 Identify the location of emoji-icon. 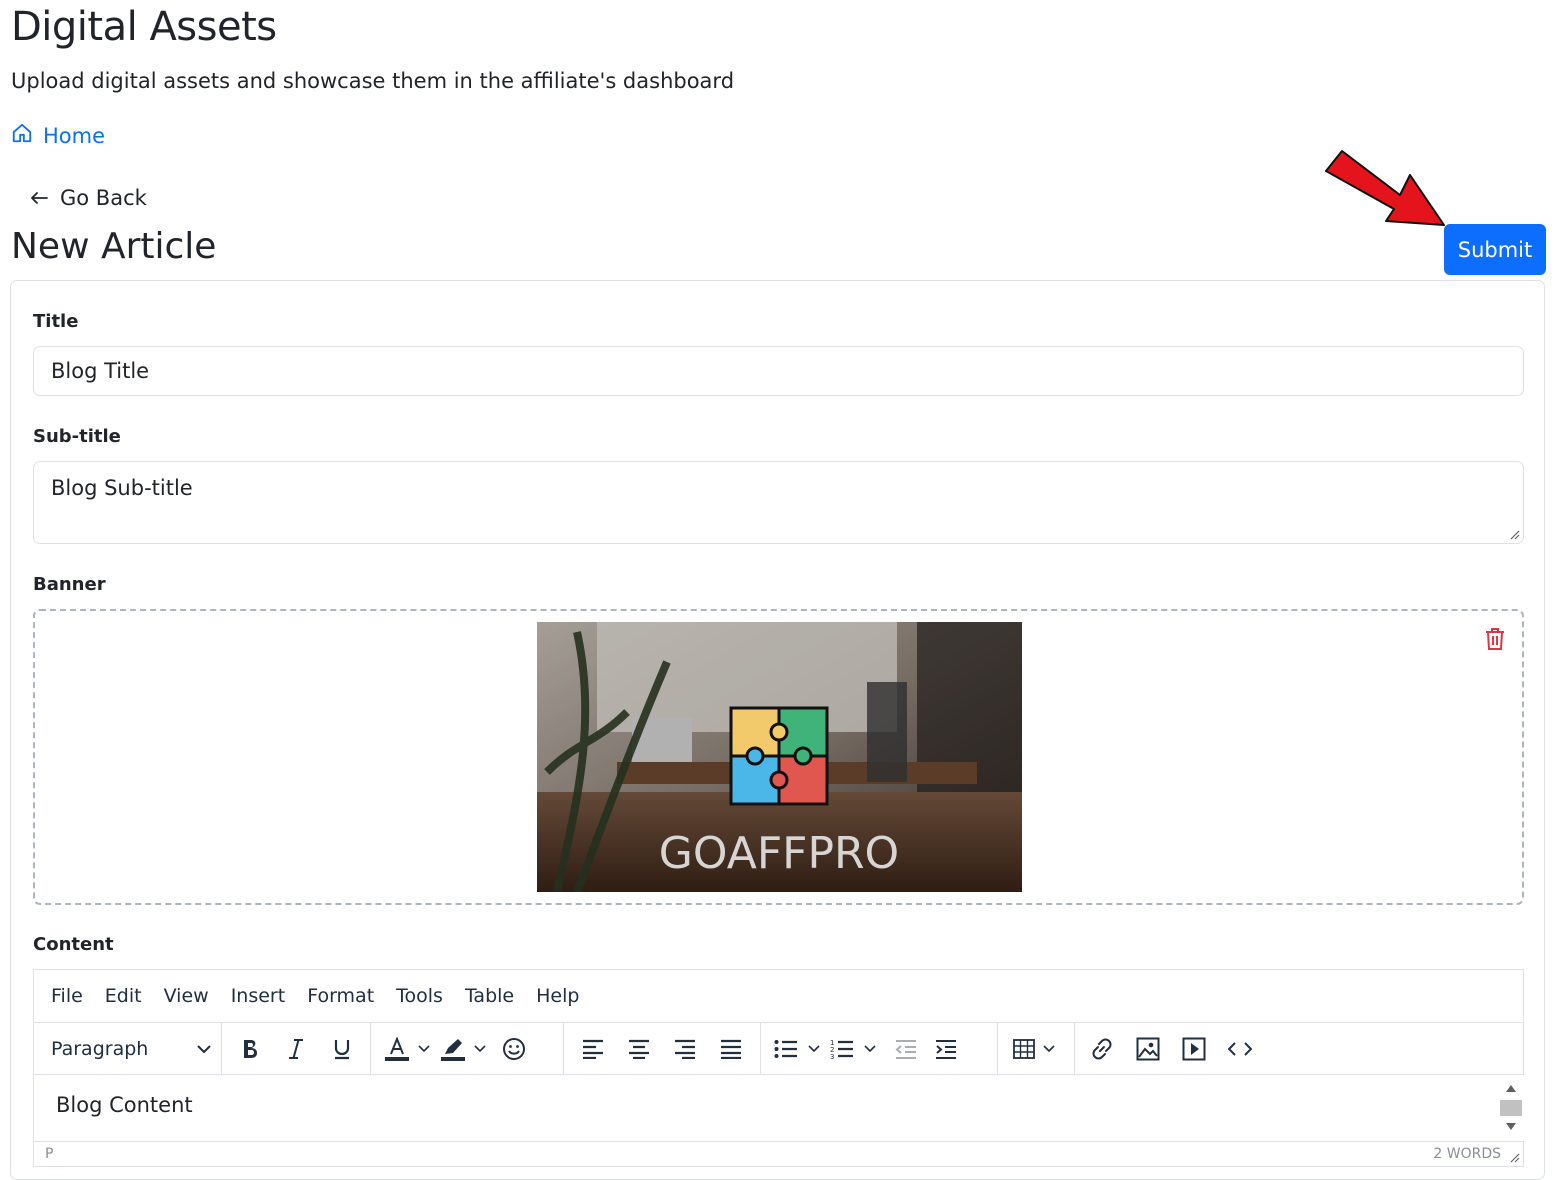
(514, 1048).